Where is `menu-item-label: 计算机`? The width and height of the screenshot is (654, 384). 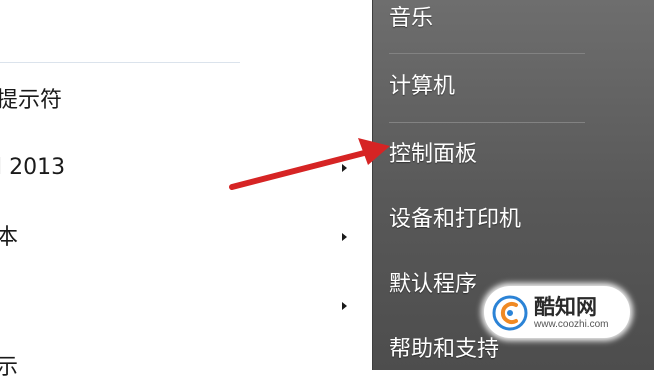 menu-item-label: 计算机 is located at coordinates (422, 86).